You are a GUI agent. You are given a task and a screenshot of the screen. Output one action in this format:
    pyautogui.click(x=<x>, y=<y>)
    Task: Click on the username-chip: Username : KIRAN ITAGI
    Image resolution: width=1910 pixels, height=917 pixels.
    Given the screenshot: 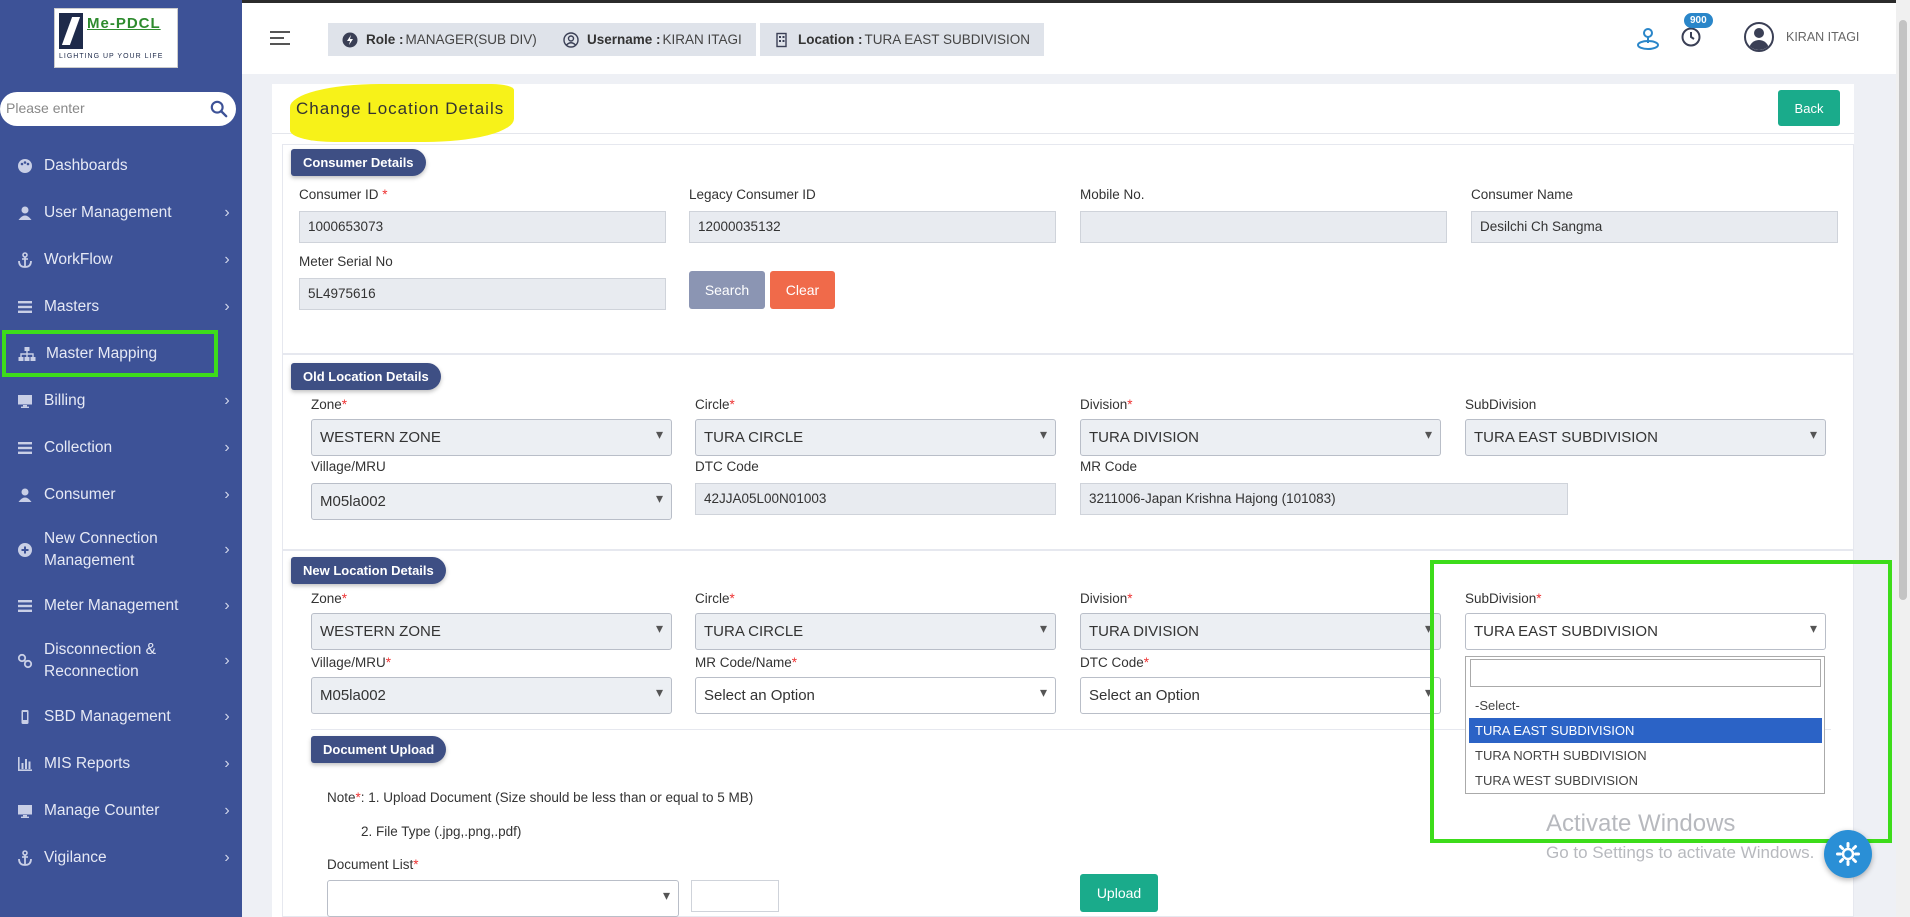 What is the action you would take?
    pyautogui.click(x=652, y=39)
    